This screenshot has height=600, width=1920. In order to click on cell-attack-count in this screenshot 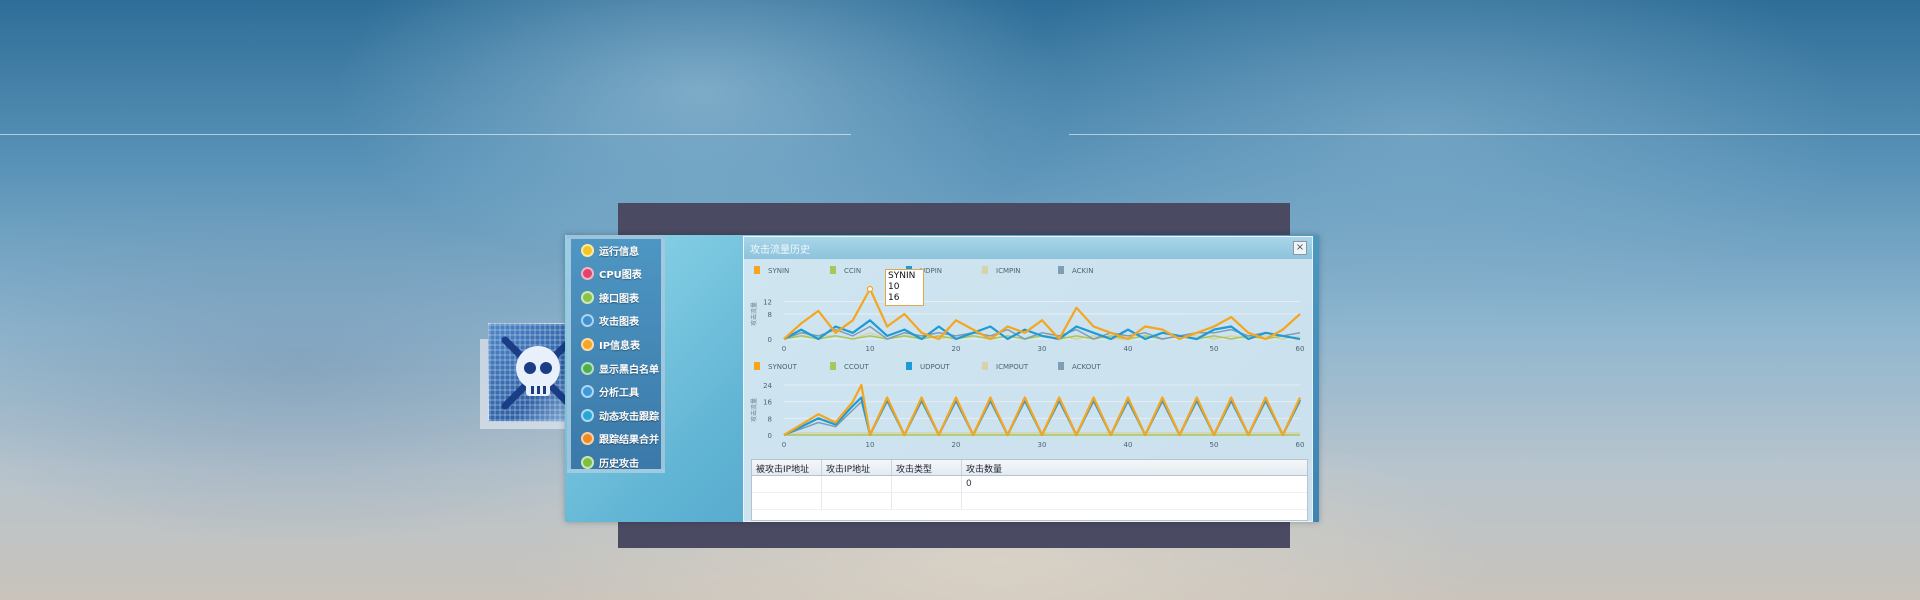, I will do `click(1134, 501)`.